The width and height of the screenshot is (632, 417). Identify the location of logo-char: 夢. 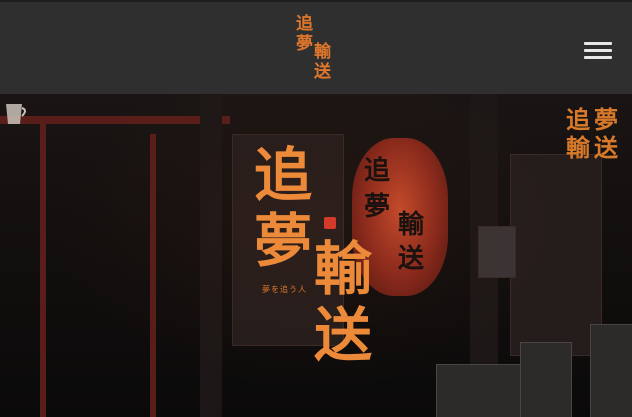
(304, 44).